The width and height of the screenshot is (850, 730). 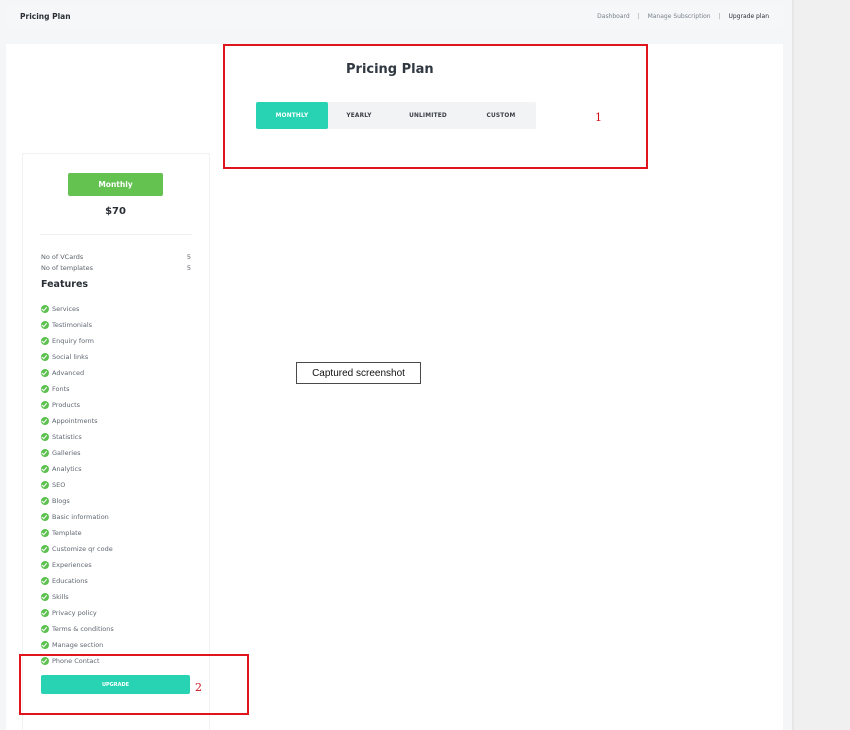 What do you see at coordinates (121, 389) in the screenshot?
I see `feature-item: Fonts` at bounding box center [121, 389].